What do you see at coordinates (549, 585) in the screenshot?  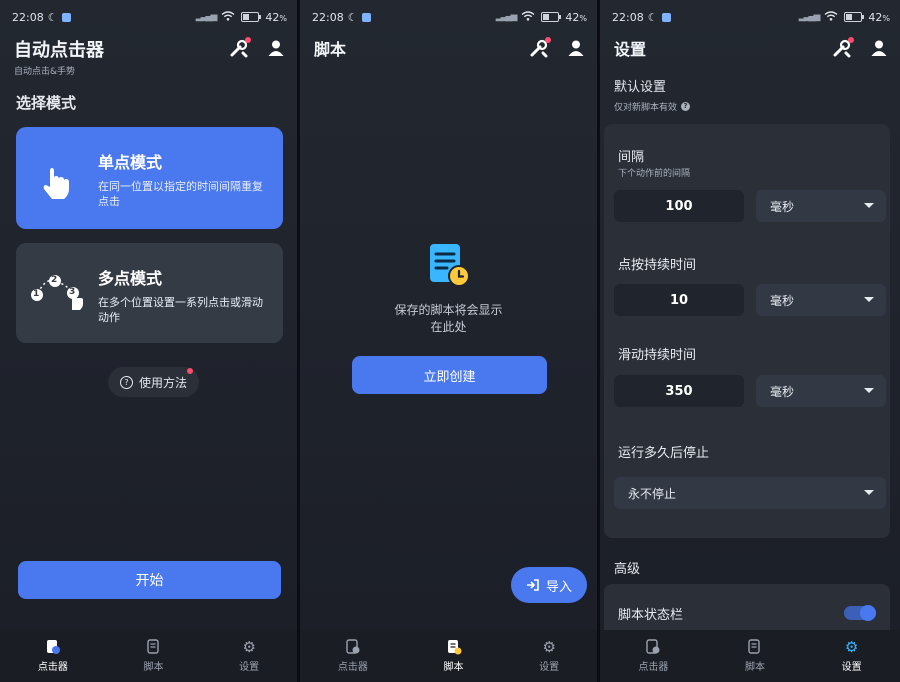 I see `import-button: 导入` at bounding box center [549, 585].